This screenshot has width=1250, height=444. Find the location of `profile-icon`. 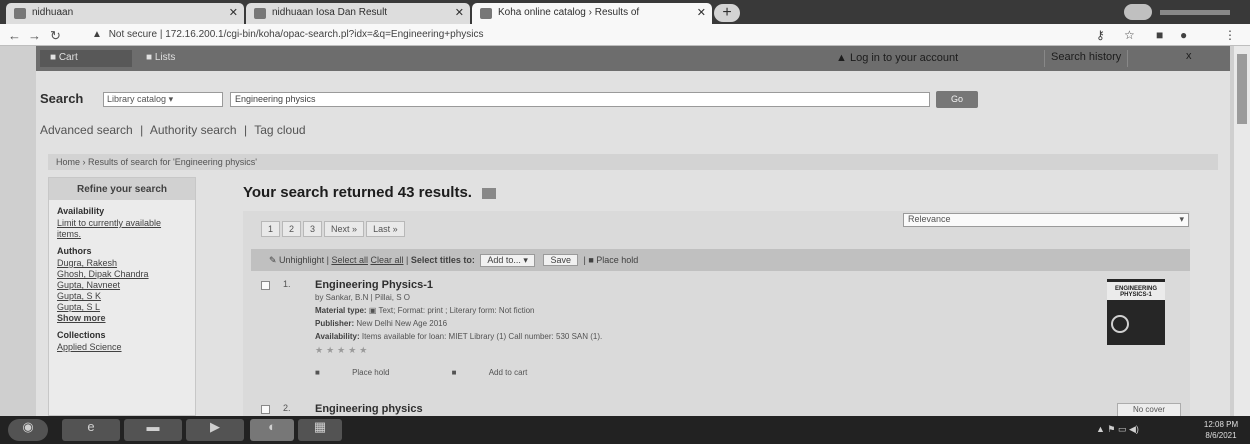

profile-icon is located at coordinates (1138, 12).